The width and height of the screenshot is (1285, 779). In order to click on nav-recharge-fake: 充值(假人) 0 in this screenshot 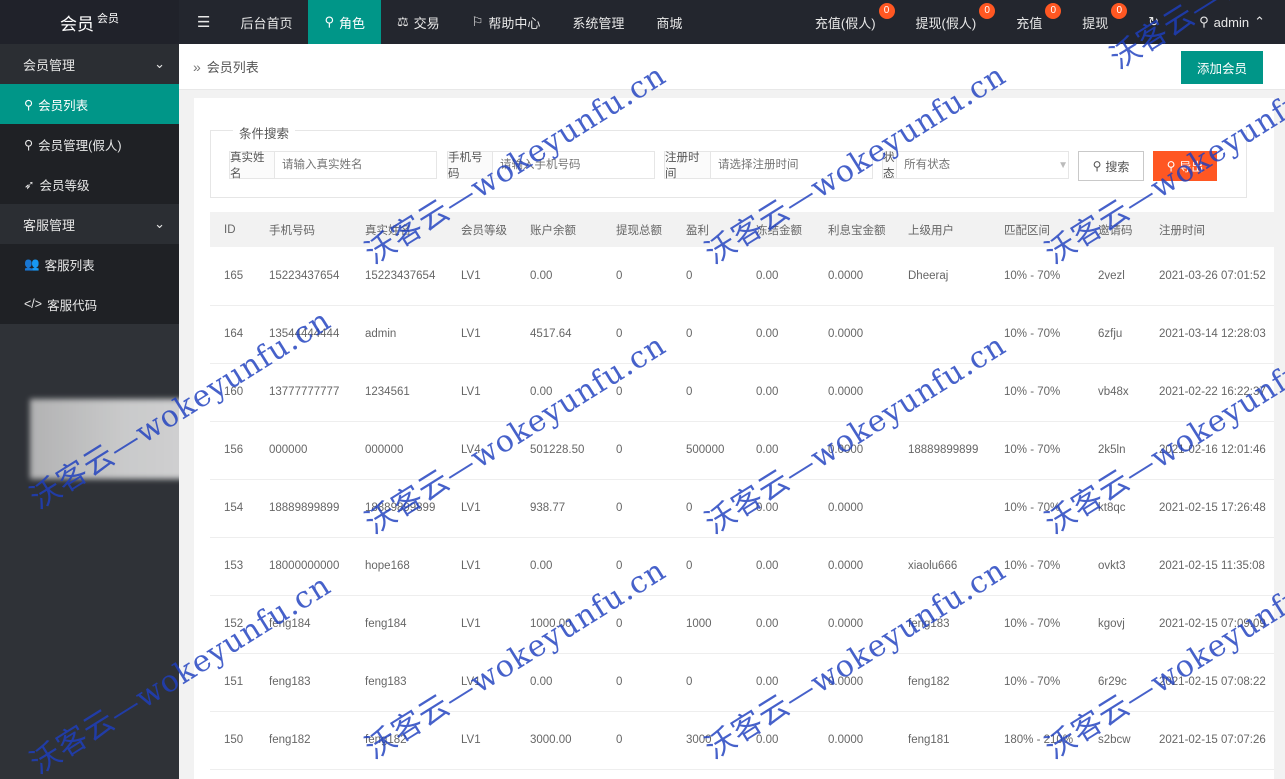, I will do `click(845, 22)`.